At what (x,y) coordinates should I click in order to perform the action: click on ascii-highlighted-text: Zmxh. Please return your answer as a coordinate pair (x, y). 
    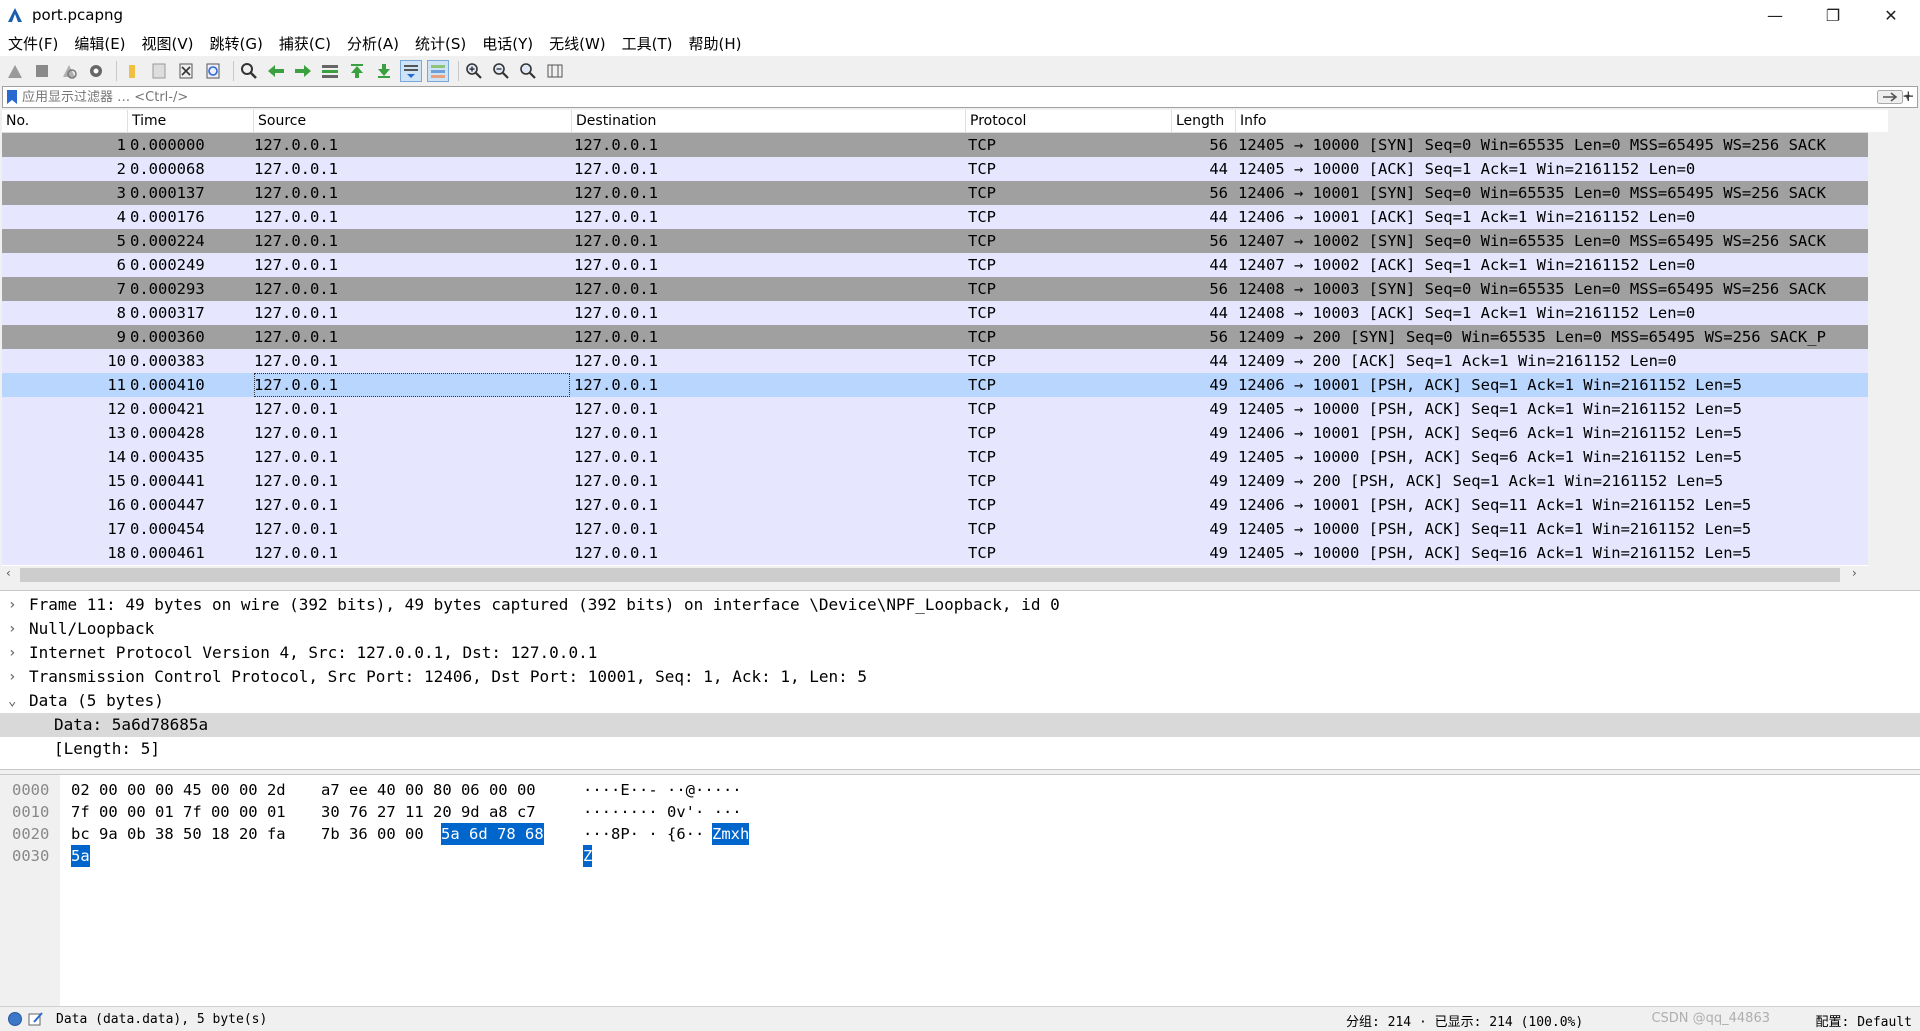
    Looking at the image, I should click on (731, 834).